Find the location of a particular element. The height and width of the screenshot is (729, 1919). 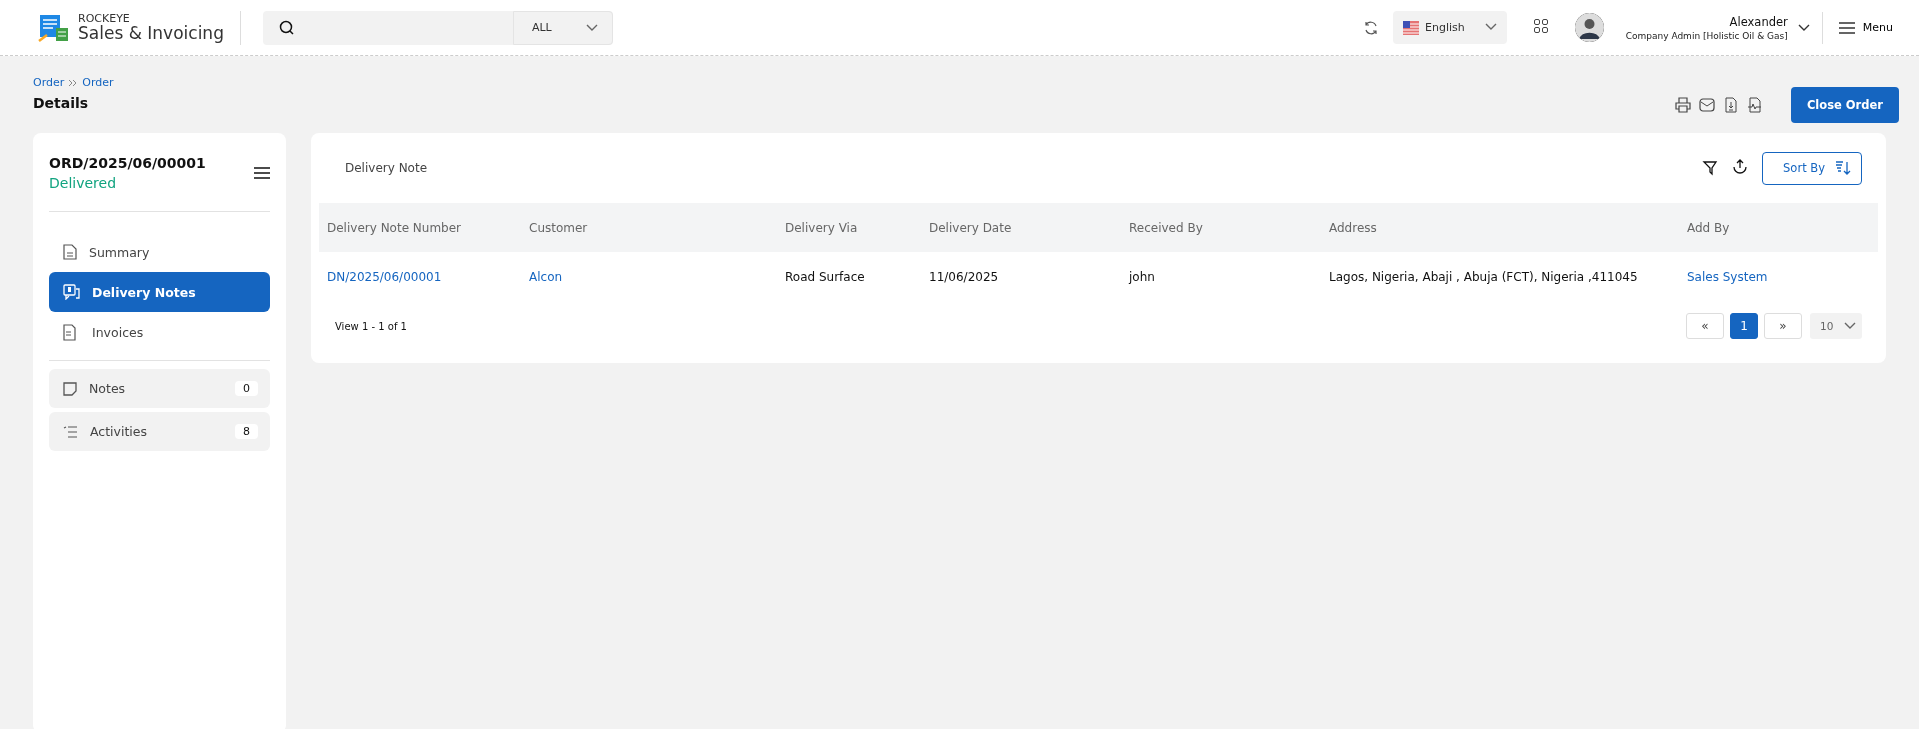

table-cell-text: 11/06/2025 is located at coordinates (964, 277).